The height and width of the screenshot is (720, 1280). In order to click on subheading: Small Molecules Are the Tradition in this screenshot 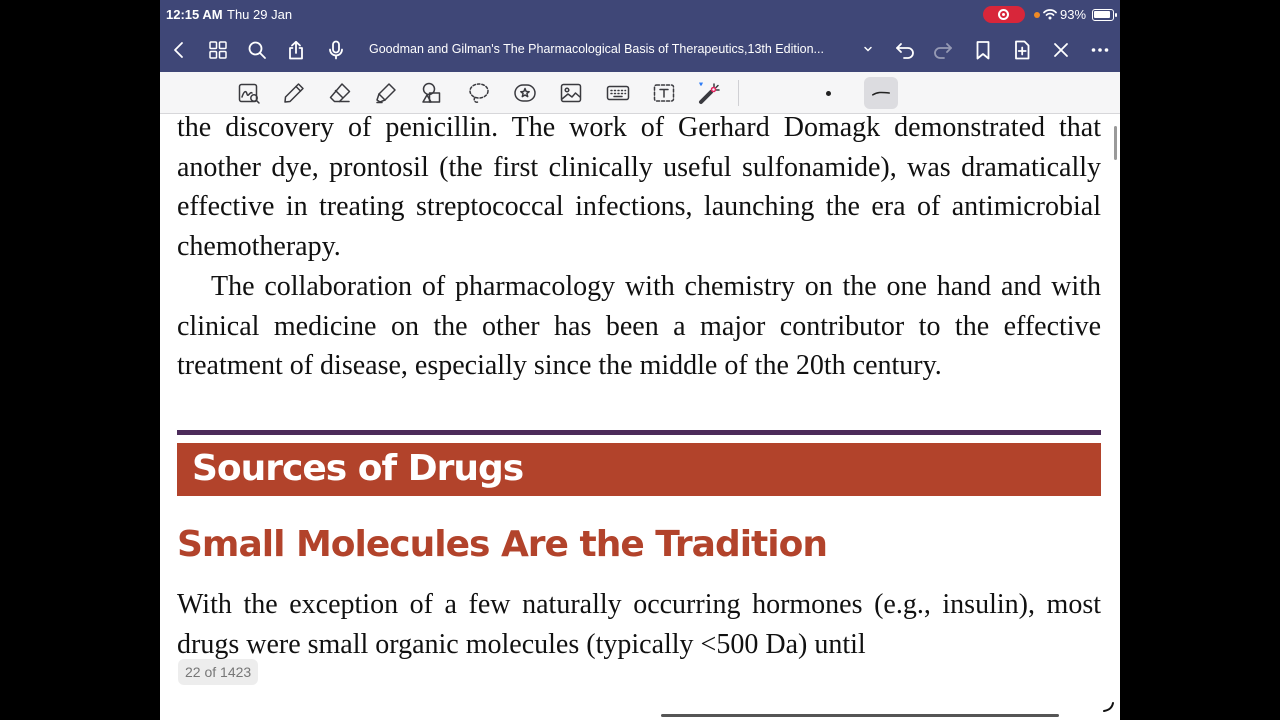, I will do `click(502, 544)`.